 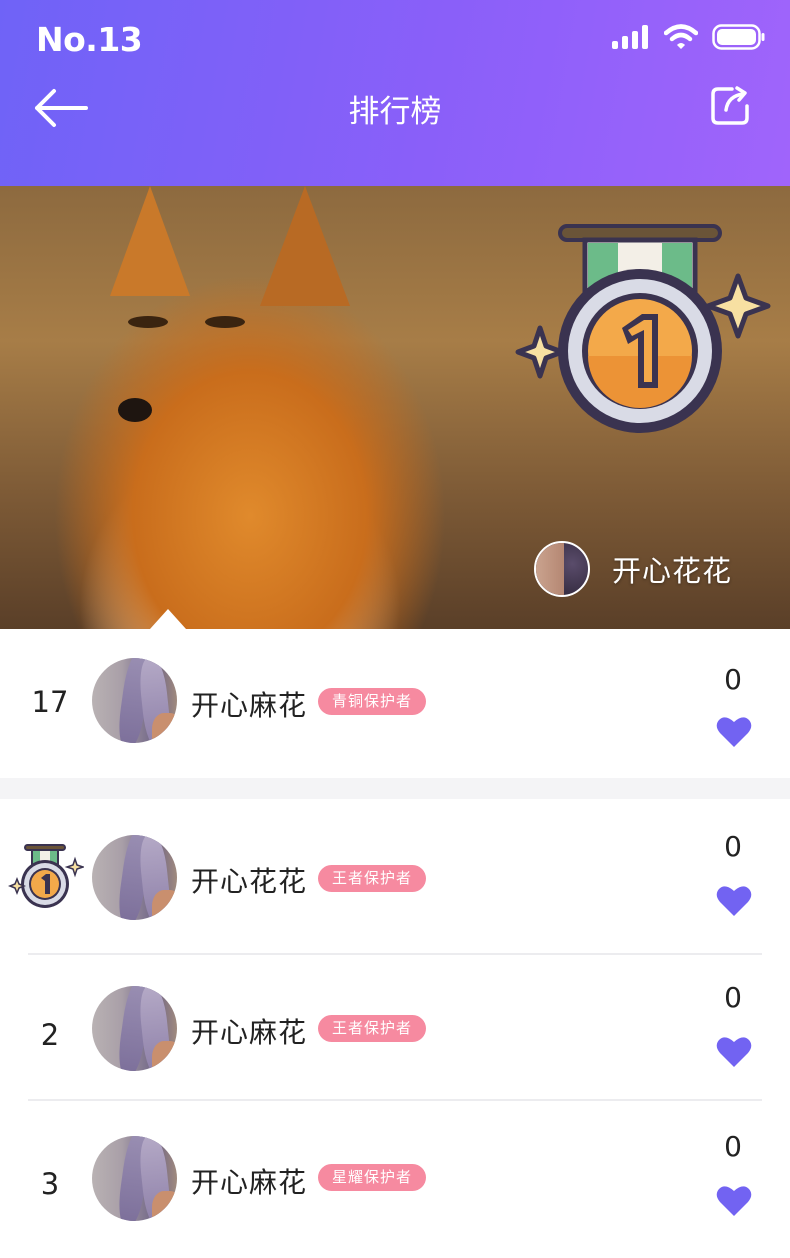 What do you see at coordinates (50, 702) in the screenshot?
I see `rank-number: 17` at bounding box center [50, 702].